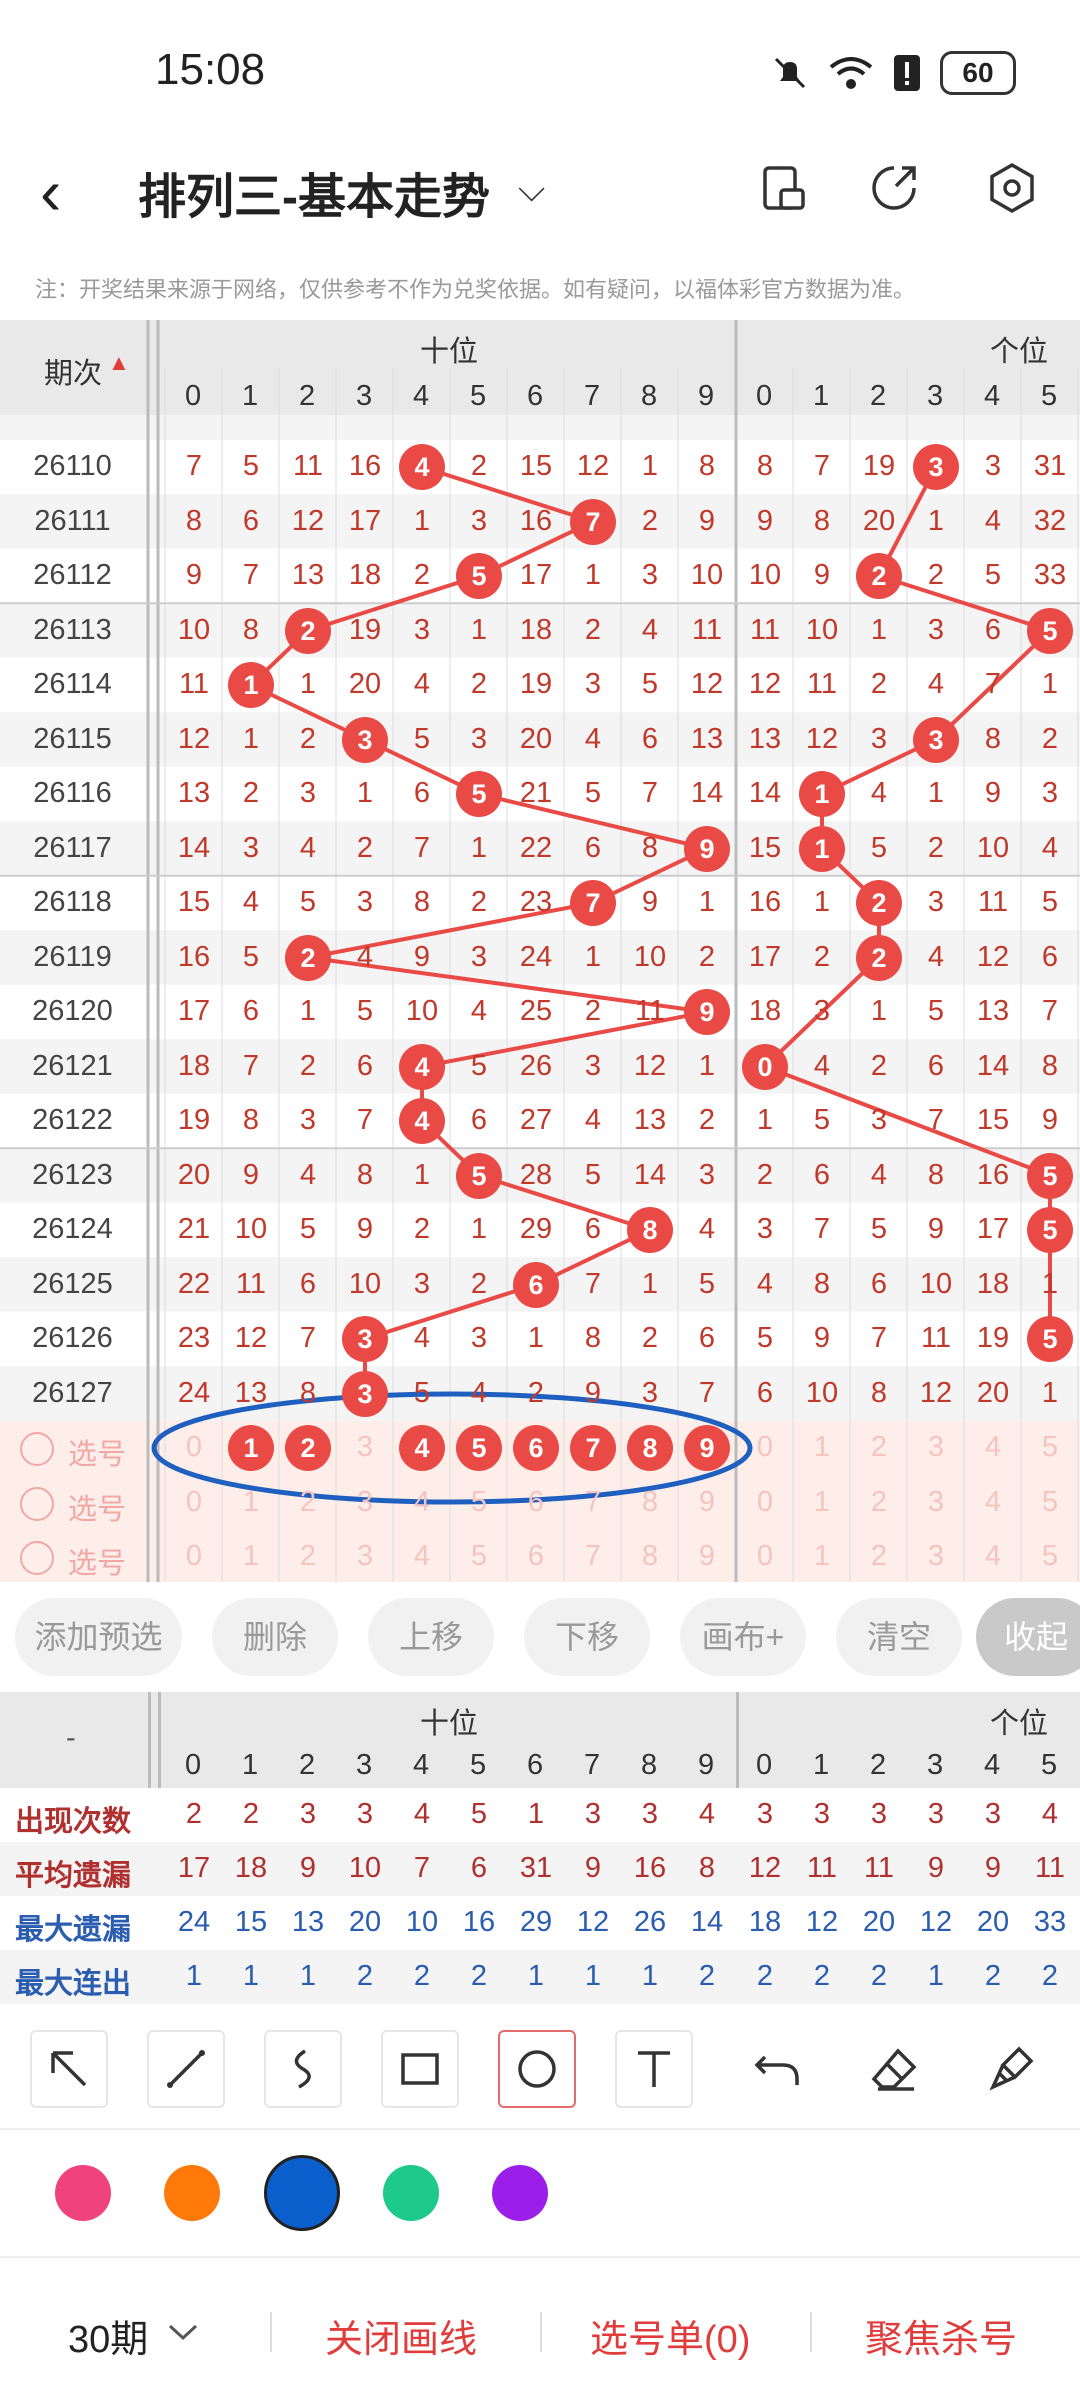 This screenshot has width=1080, height=2400. What do you see at coordinates (1028, 1637) in the screenshot?
I see `action-button: 收起` at bounding box center [1028, 1637].